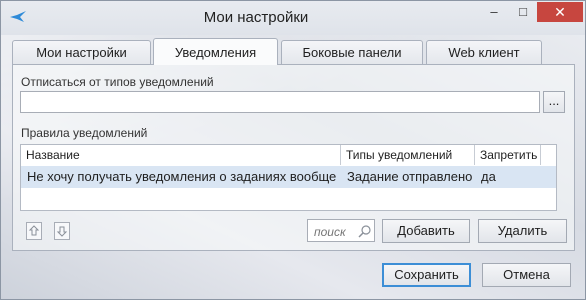 This screenshot has width=586, height=300. What do you see at coordinates (81, 52) in the screenshot?
I see `tab-my-settings: Мои настройки` at bounding box center [81, 52].